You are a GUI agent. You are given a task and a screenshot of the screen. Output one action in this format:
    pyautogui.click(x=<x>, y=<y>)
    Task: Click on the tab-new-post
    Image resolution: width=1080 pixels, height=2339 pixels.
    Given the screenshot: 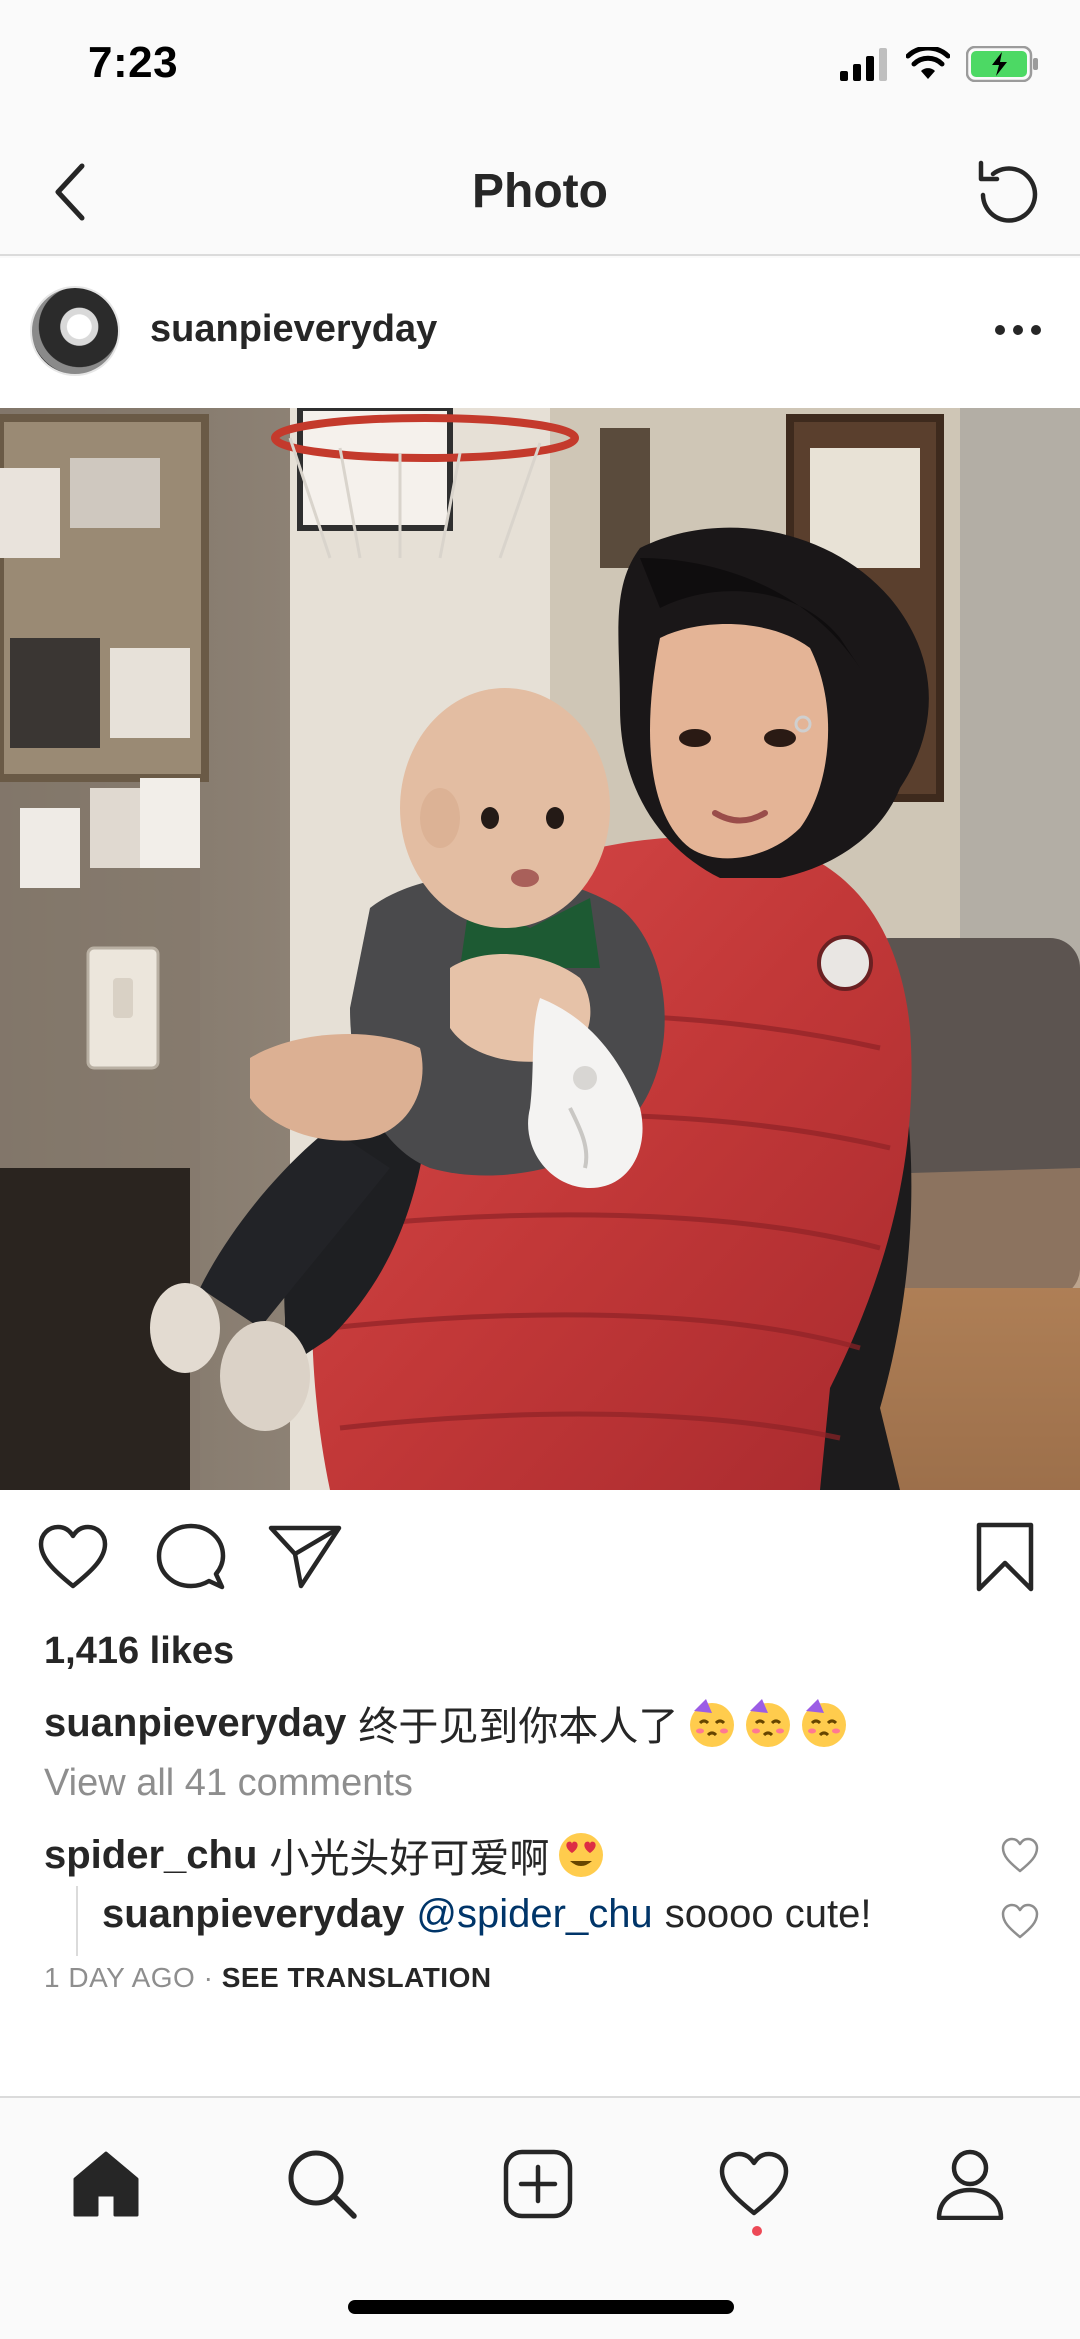 What is the action you would take?
    pyautogui.click(x=538, y=2184)
    